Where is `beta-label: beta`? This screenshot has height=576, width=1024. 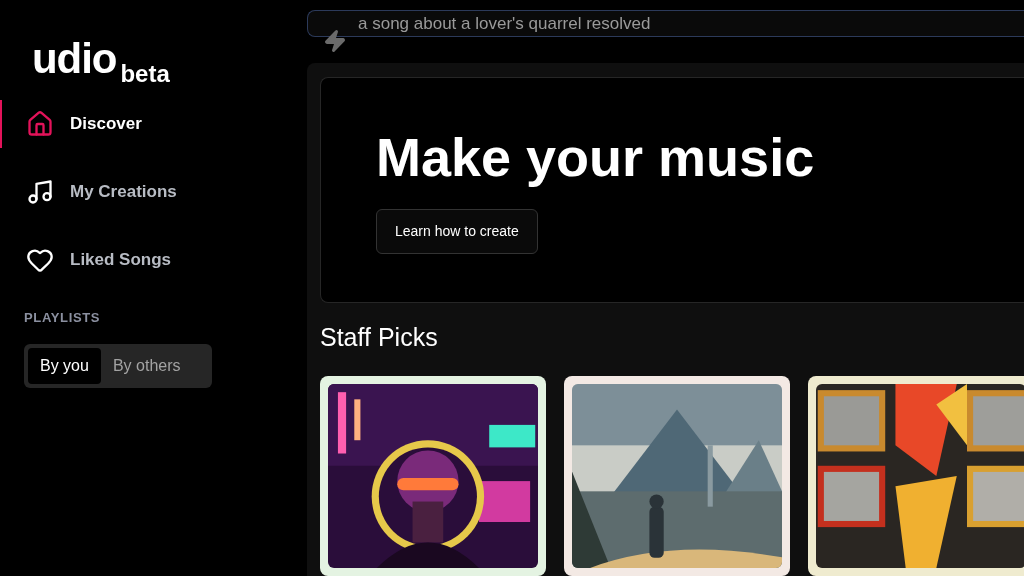 beta-label: beta is located at coordinates (145, 74).